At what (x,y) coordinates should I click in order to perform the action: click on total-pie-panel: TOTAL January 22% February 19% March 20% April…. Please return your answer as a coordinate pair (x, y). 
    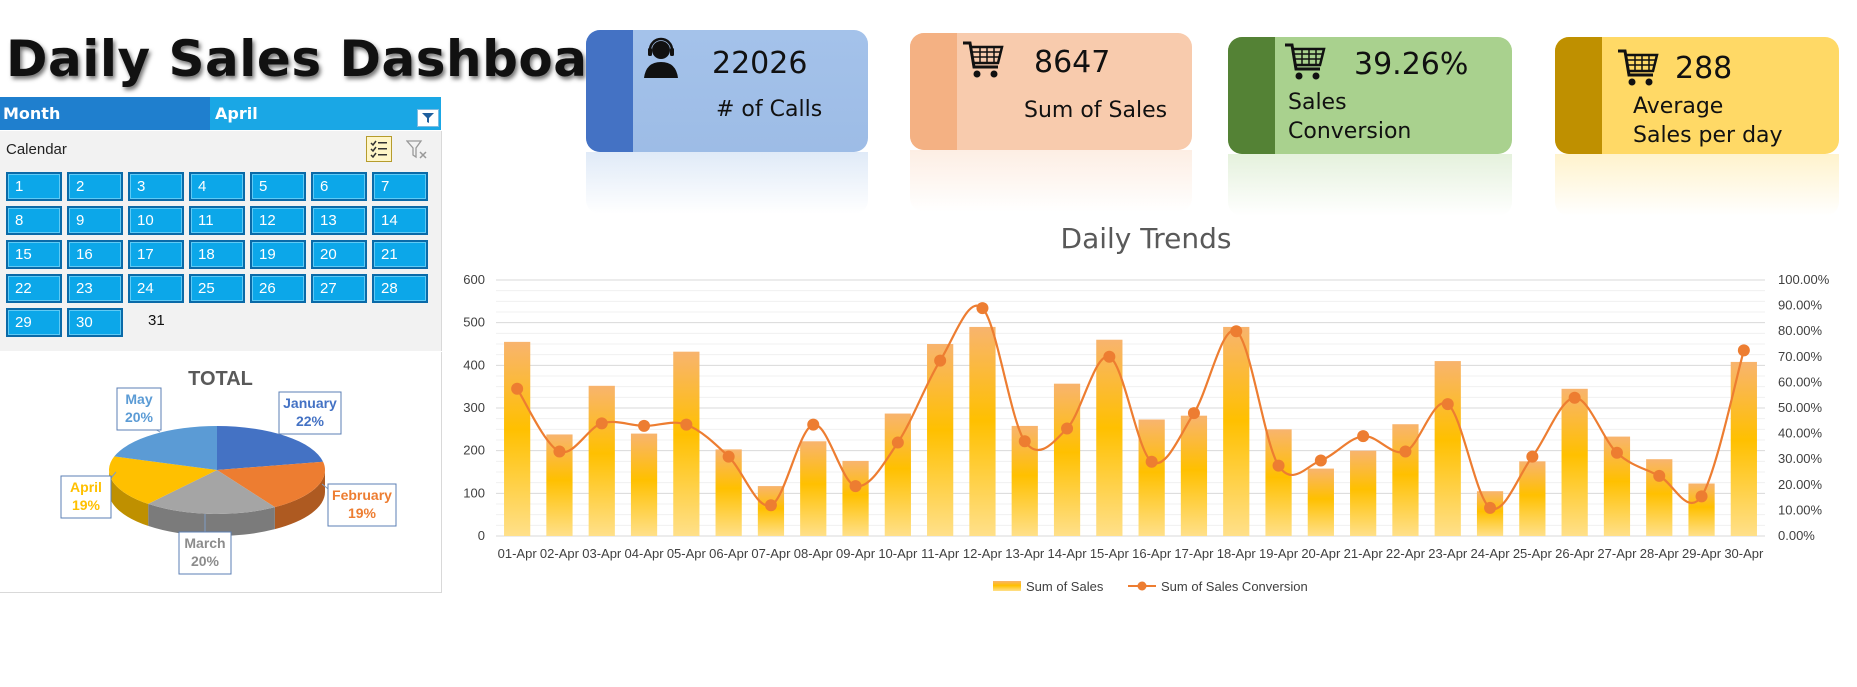
    Looking at the image, I should click on (221, 472).